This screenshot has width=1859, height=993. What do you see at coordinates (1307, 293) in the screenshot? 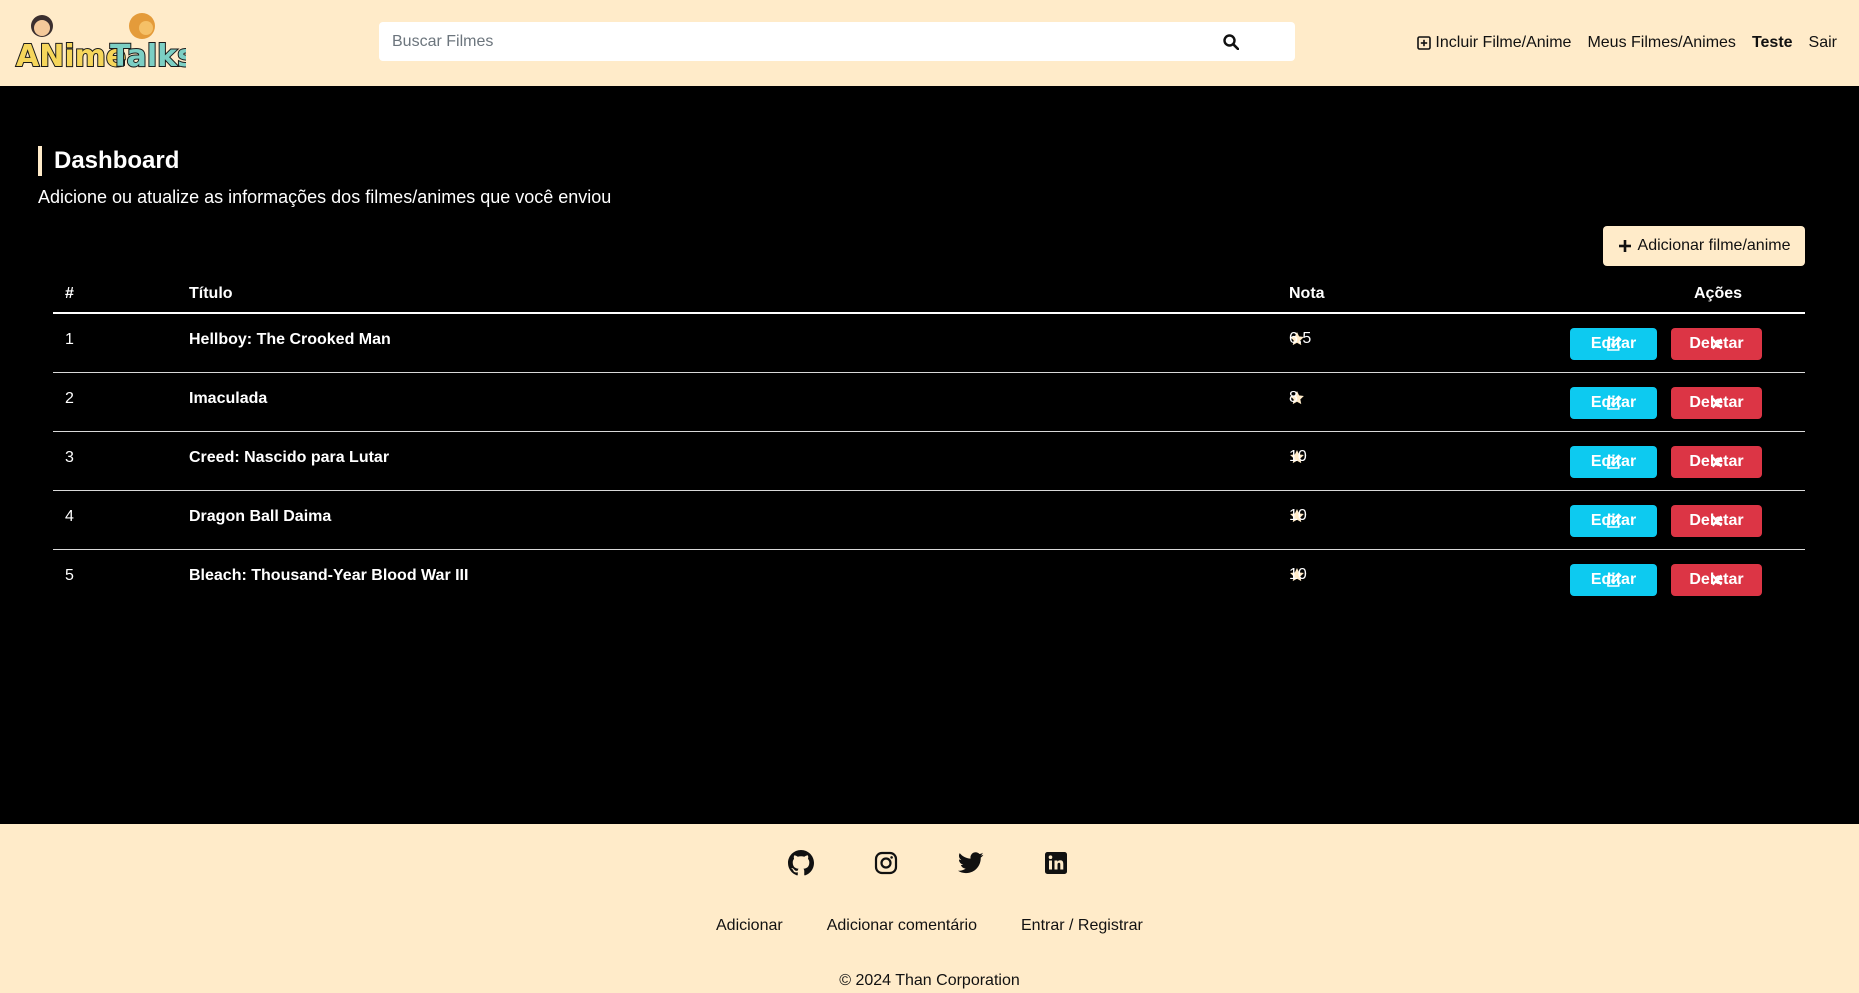
I see `header-nota: Nota` at bounding box center [1307, 293].